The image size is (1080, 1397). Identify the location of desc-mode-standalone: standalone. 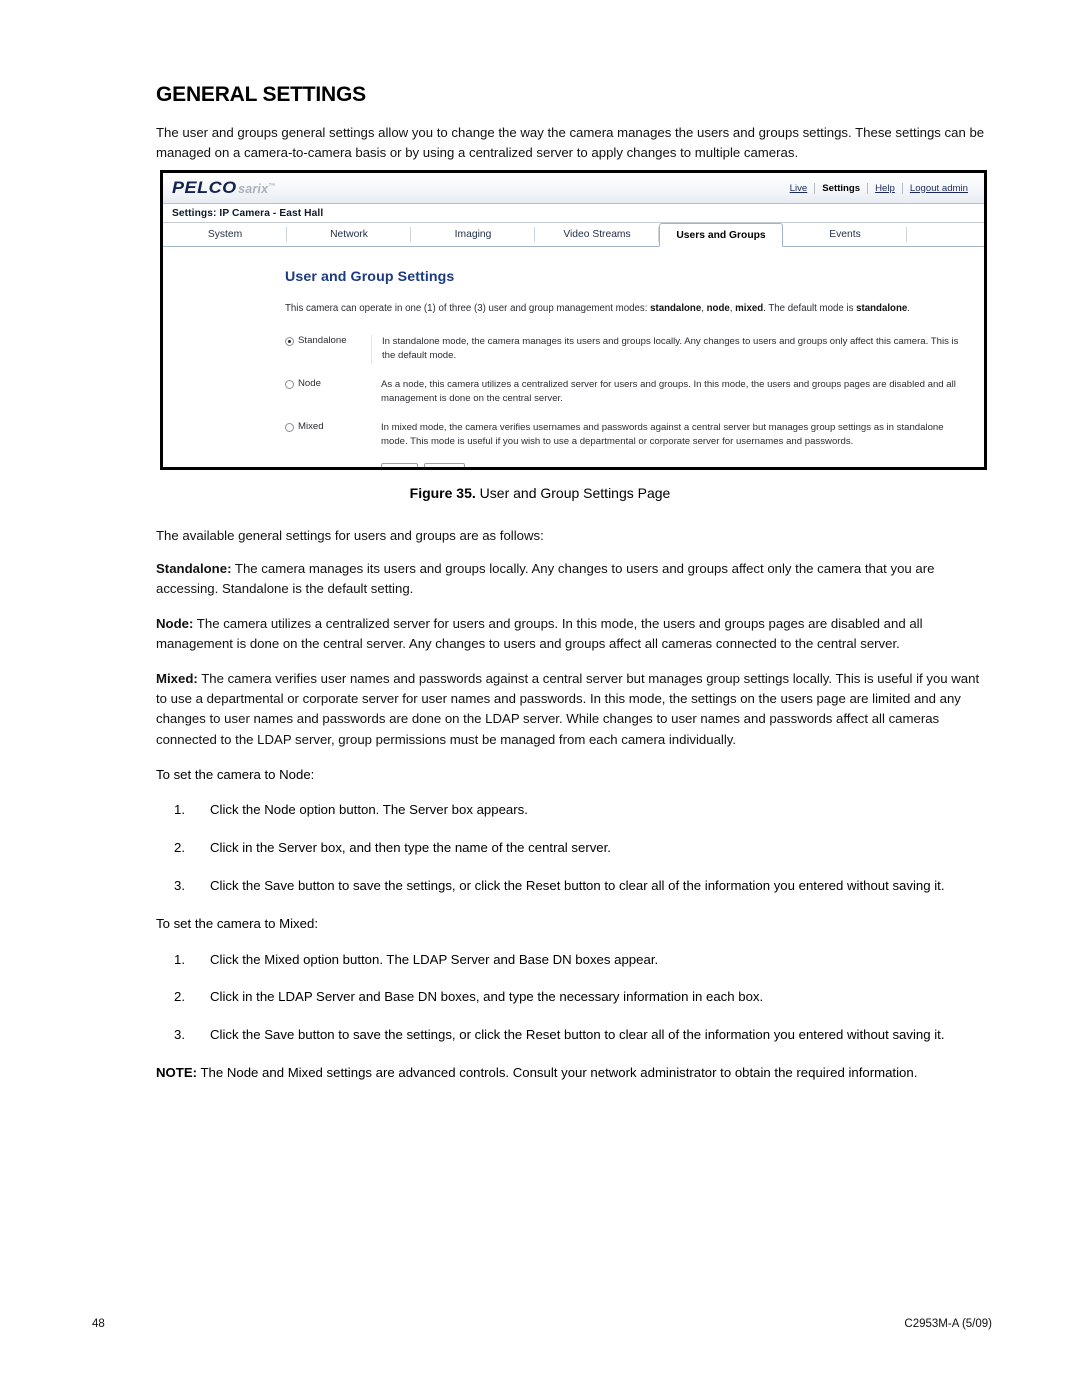
(676, 308).